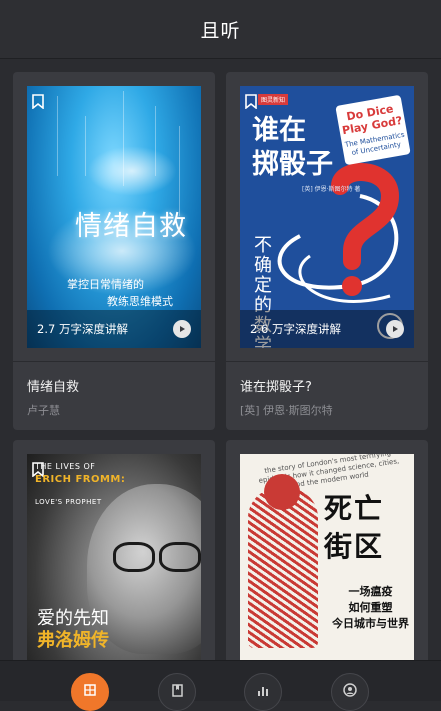  I want to click on book-title: 谁在掷骰子?, so click(276, 387).